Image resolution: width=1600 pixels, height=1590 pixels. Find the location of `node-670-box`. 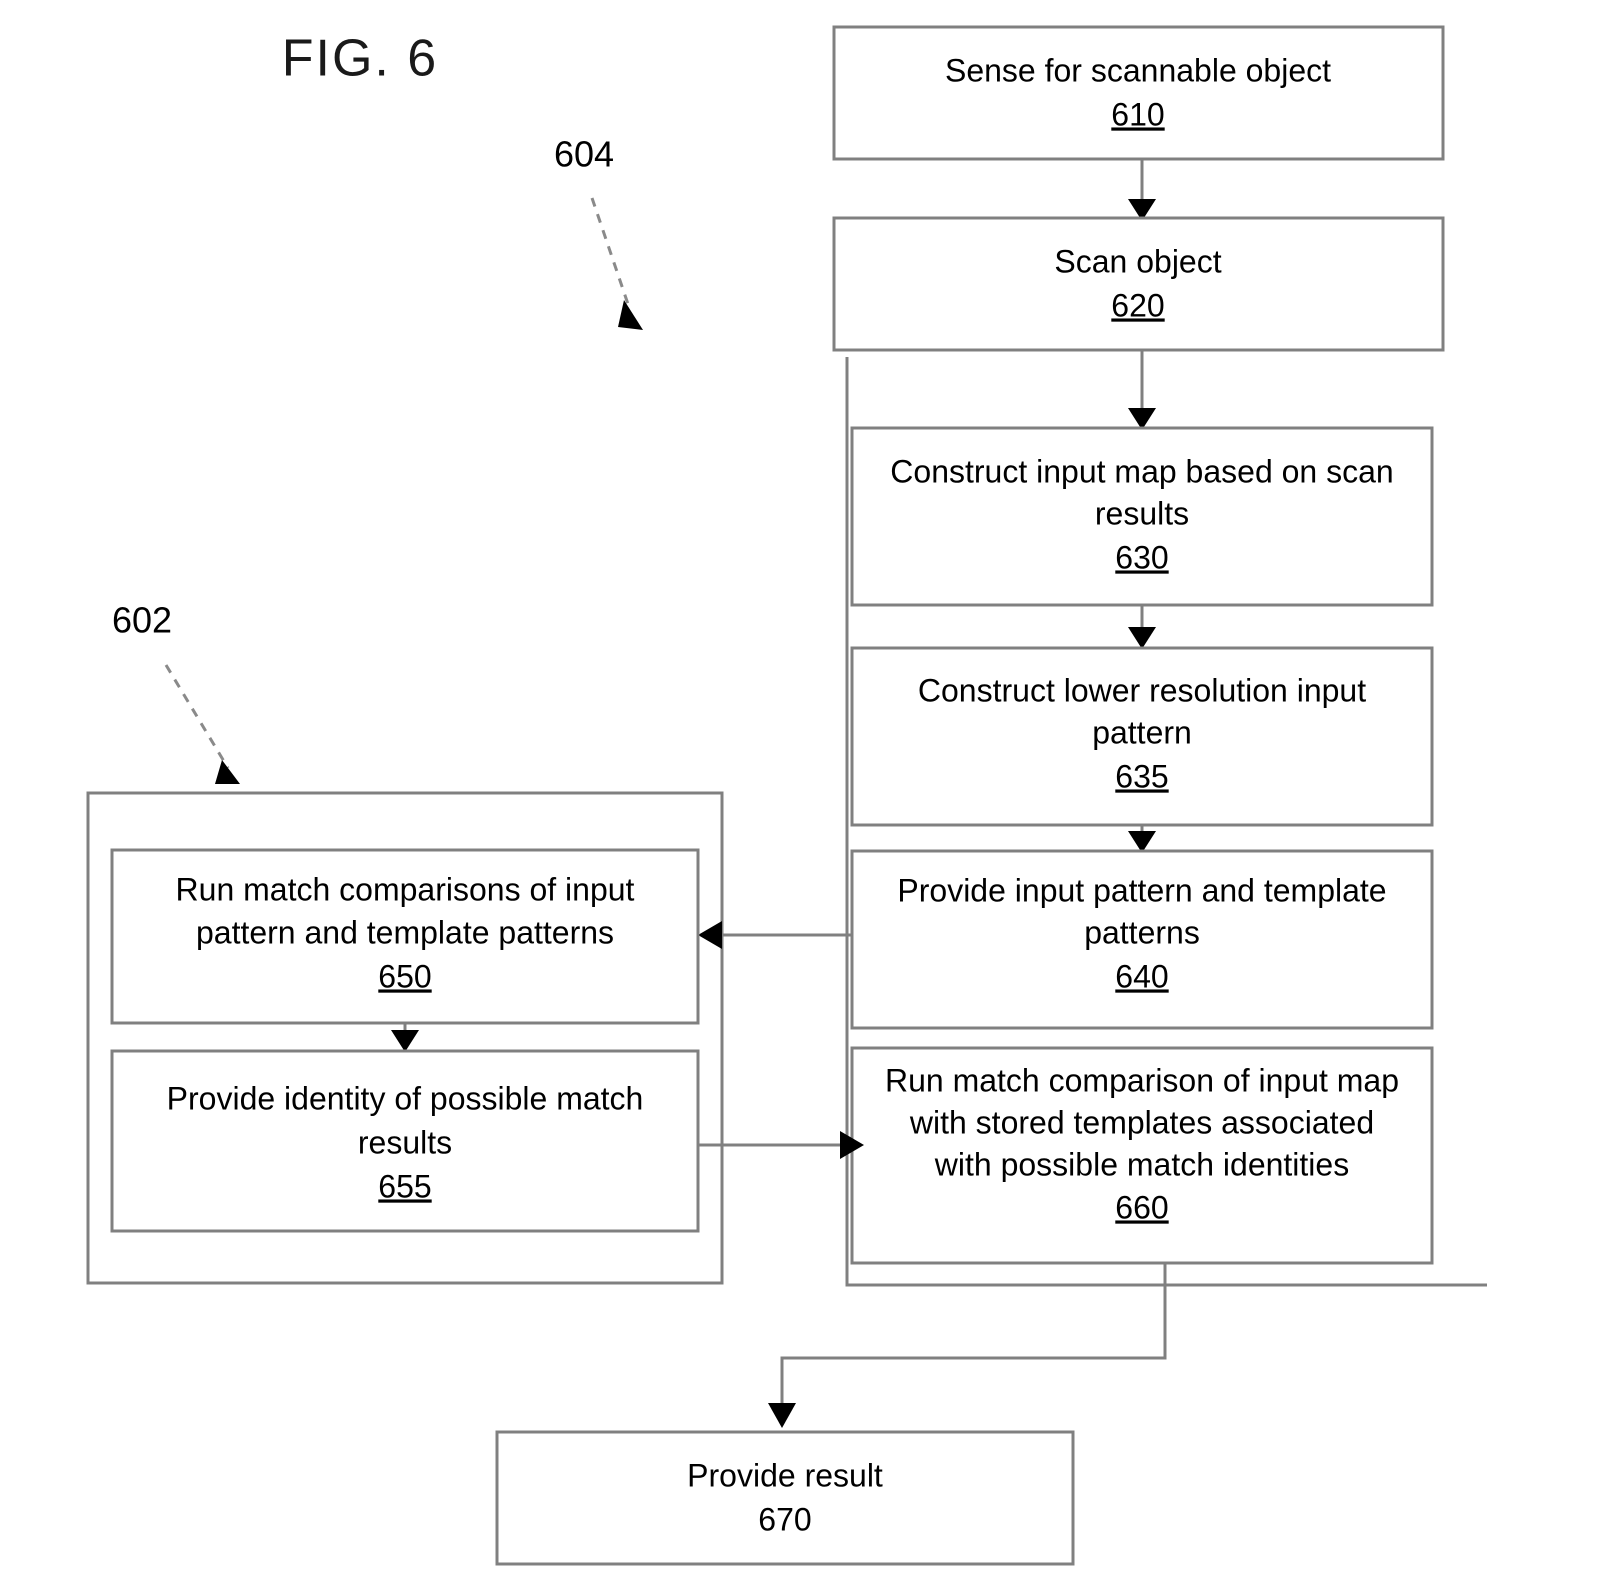

node-670-box is located at coordinates (785, 1498).